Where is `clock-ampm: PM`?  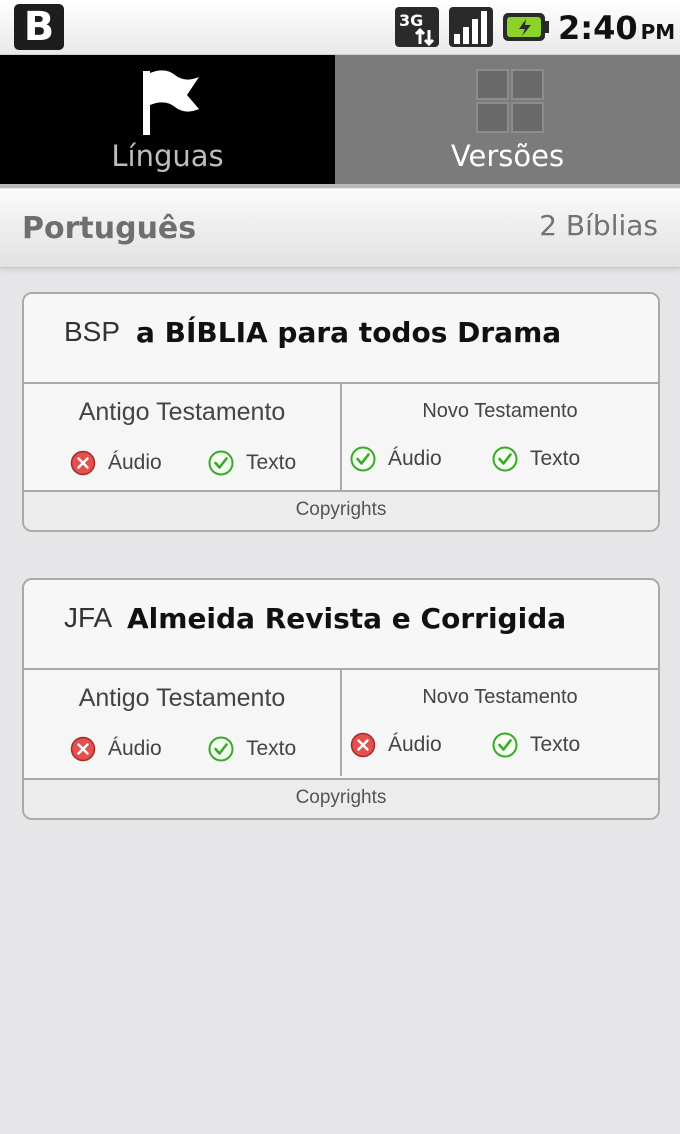 clock-ampm: PM is located at coordinates (658, 32).